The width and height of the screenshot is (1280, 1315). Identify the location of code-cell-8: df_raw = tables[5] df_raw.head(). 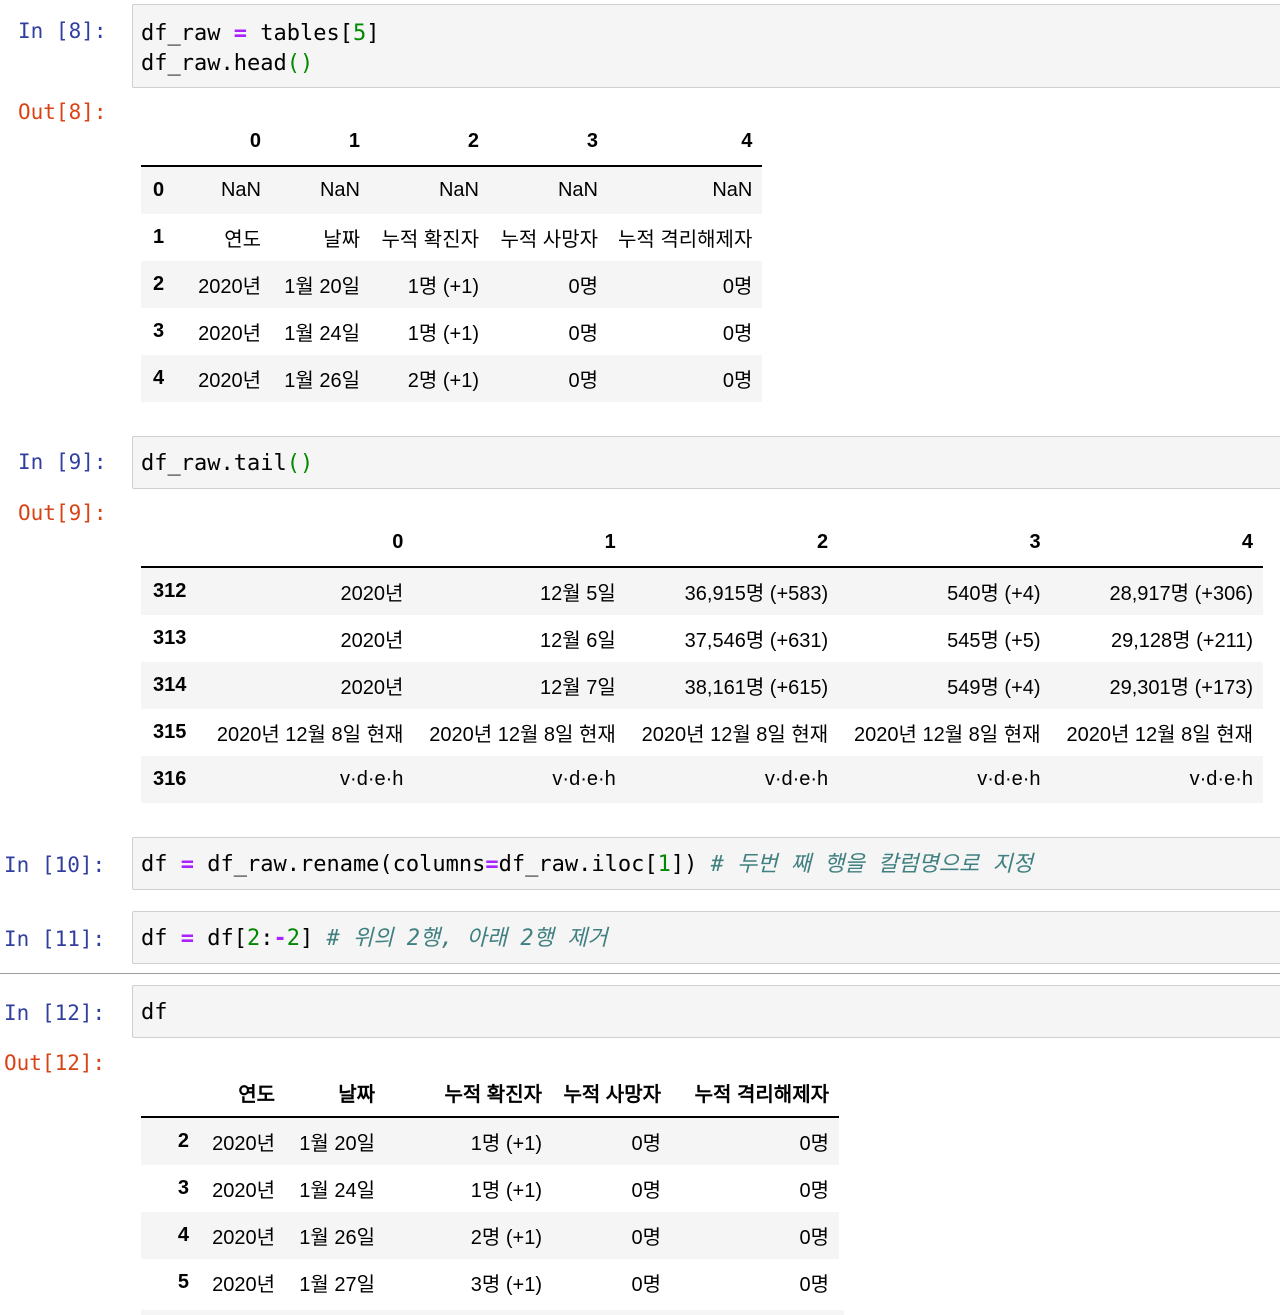
(706, 46).